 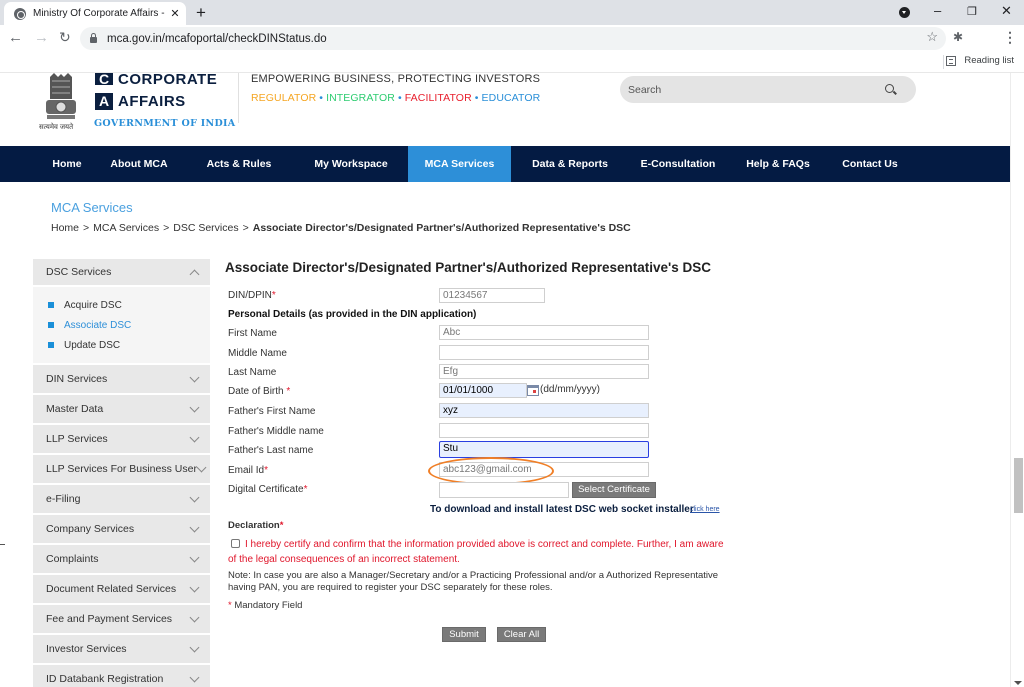 I want to click on browser-tab: Ministry Of Corporate Affairs - M ✕, so click(x=95, y=13).